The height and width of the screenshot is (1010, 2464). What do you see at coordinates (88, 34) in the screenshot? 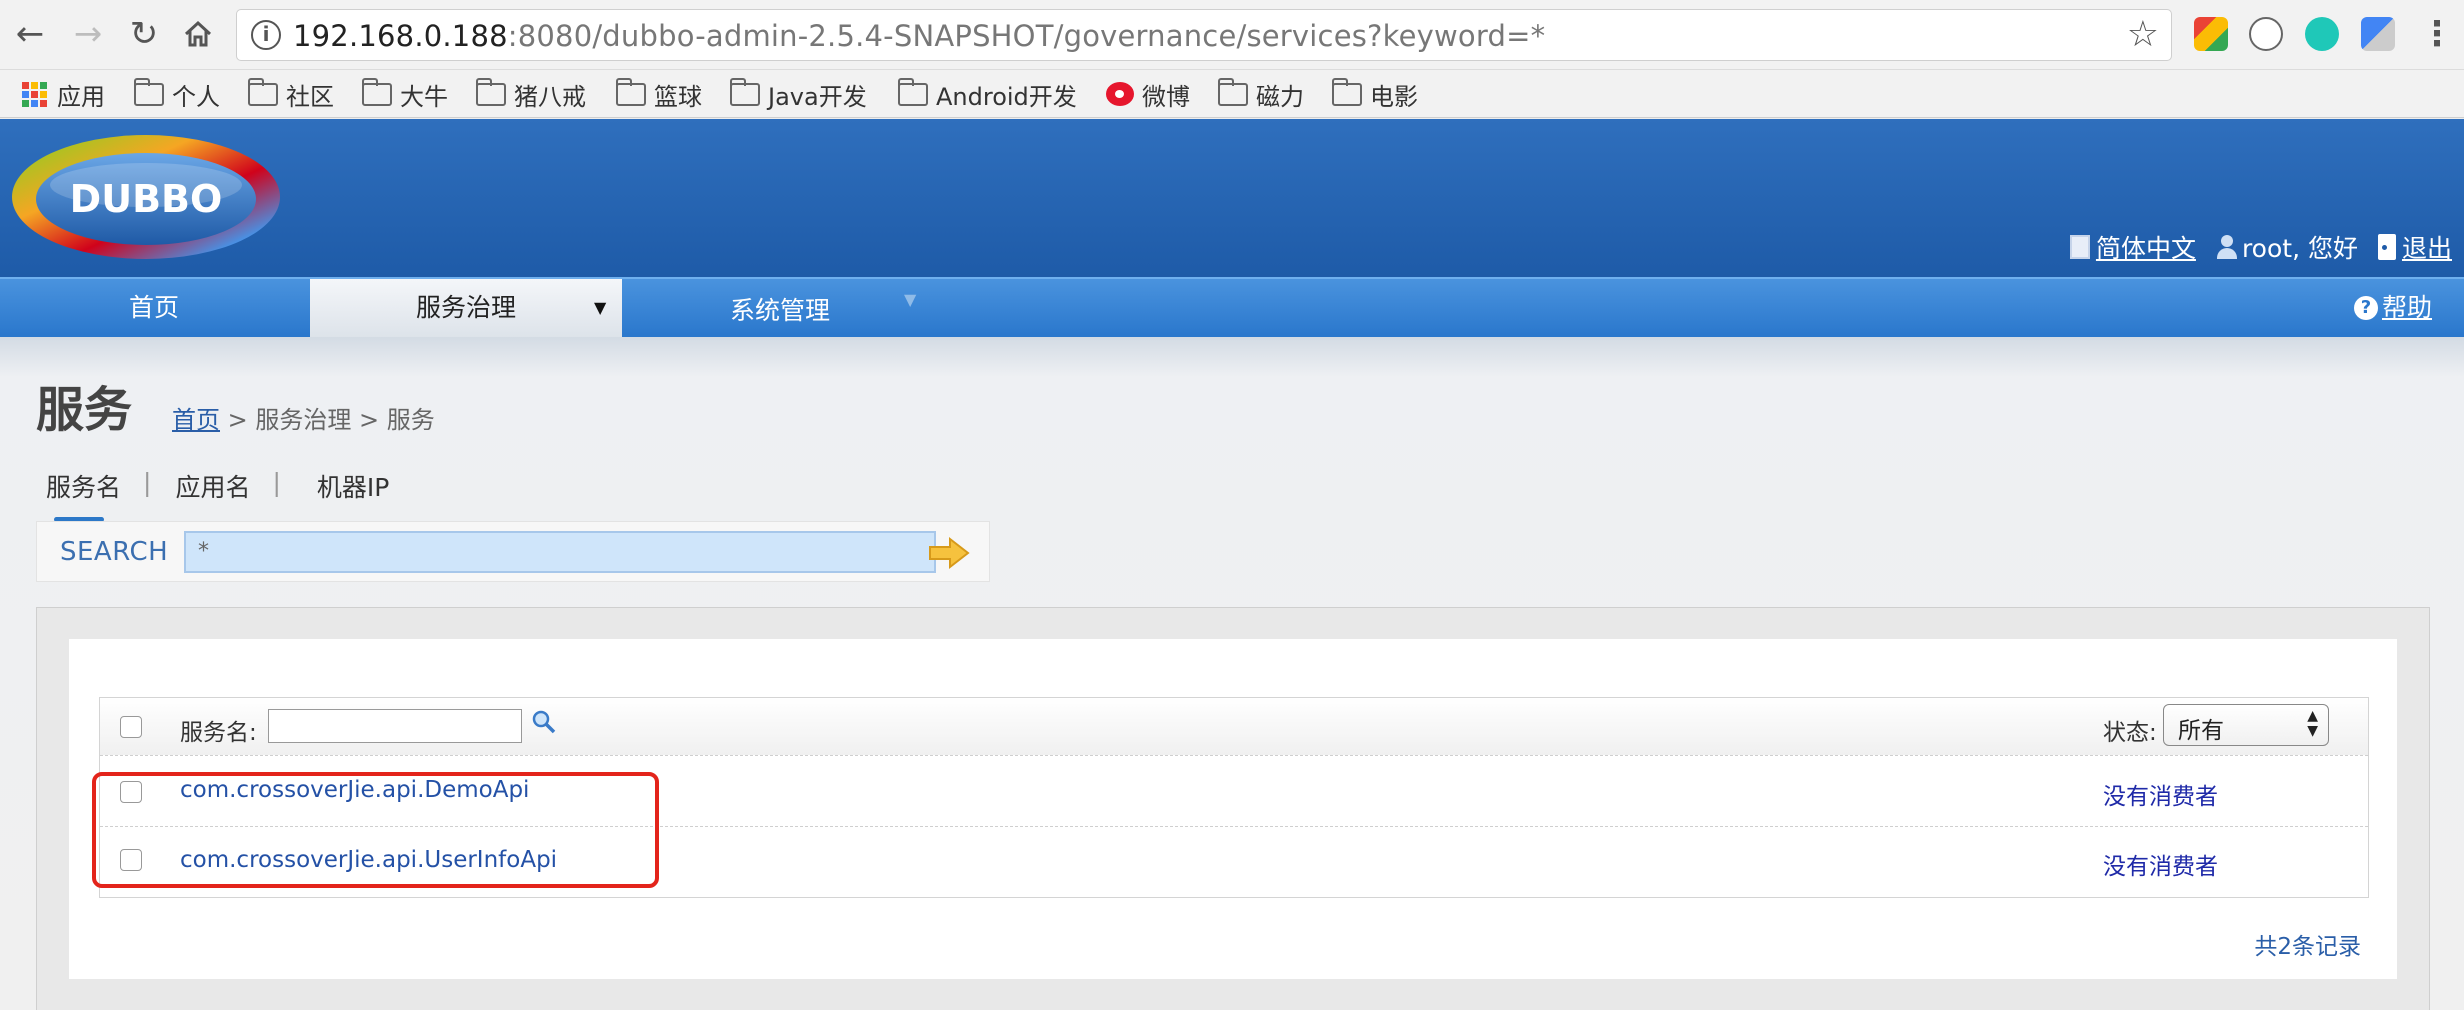
I see `forward-icon: →` at bounding box center [88, 34].